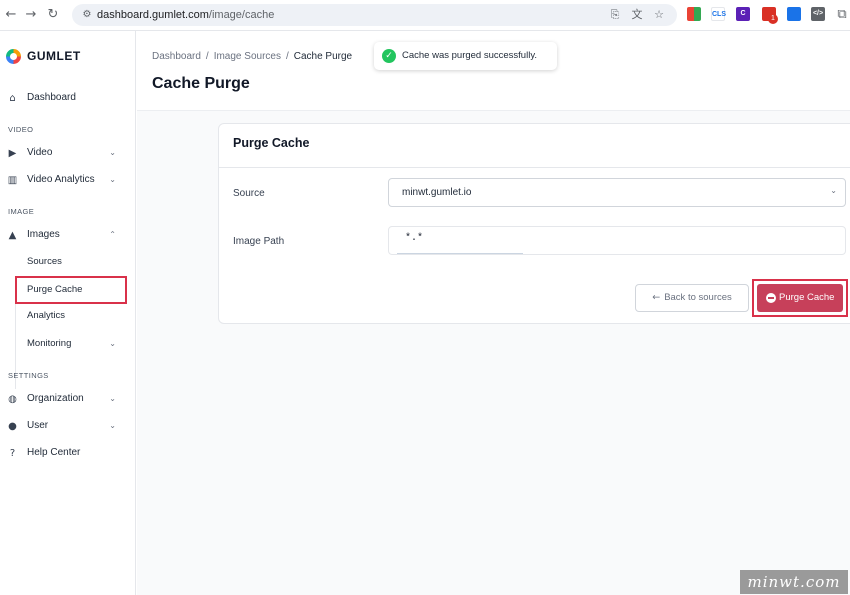  Describe the element at coordinates (718, 14) in the screenshot. I see `extension-cls-icon: CLS` at that location.